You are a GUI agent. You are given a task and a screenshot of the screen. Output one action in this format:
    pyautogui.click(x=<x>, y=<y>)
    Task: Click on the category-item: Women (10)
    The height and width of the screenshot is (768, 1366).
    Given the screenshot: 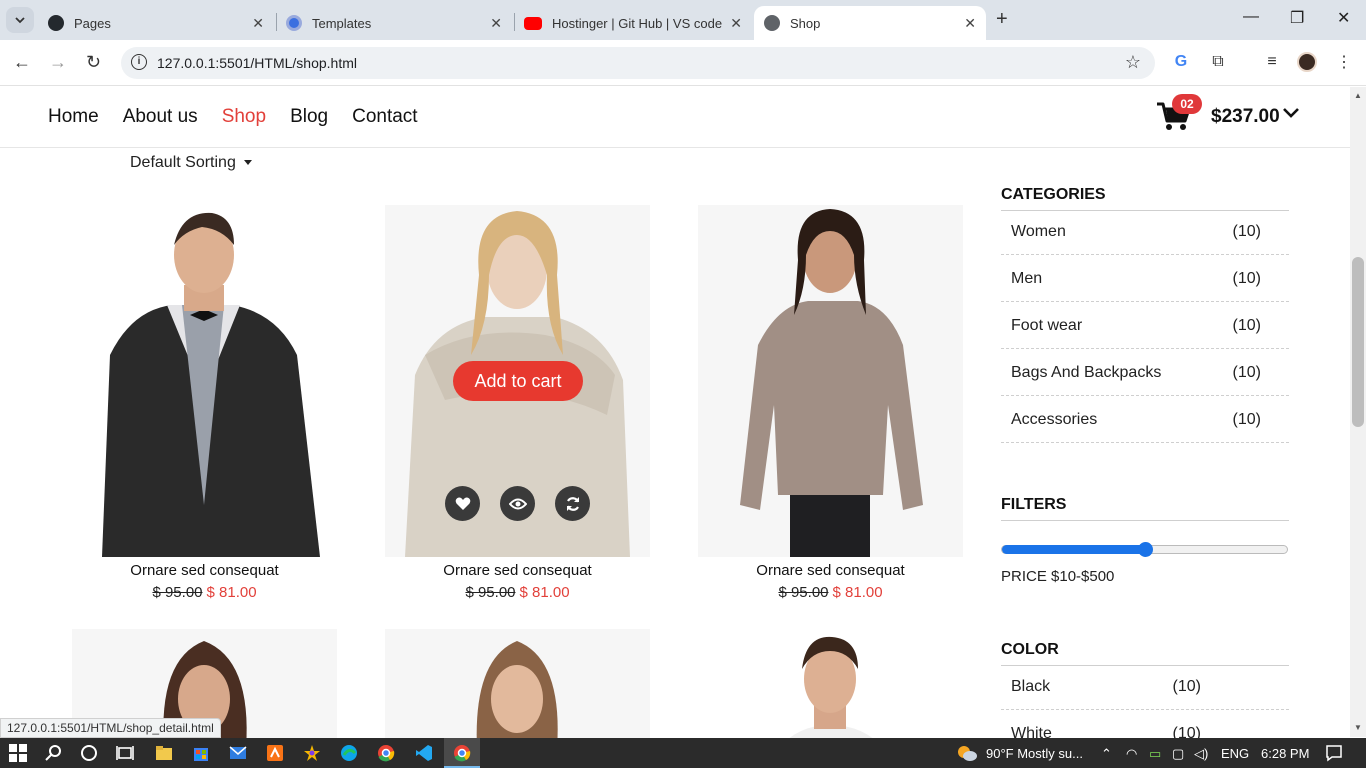 What is the action you would take?
    pyautogui.click(x=1145, y=231)
    